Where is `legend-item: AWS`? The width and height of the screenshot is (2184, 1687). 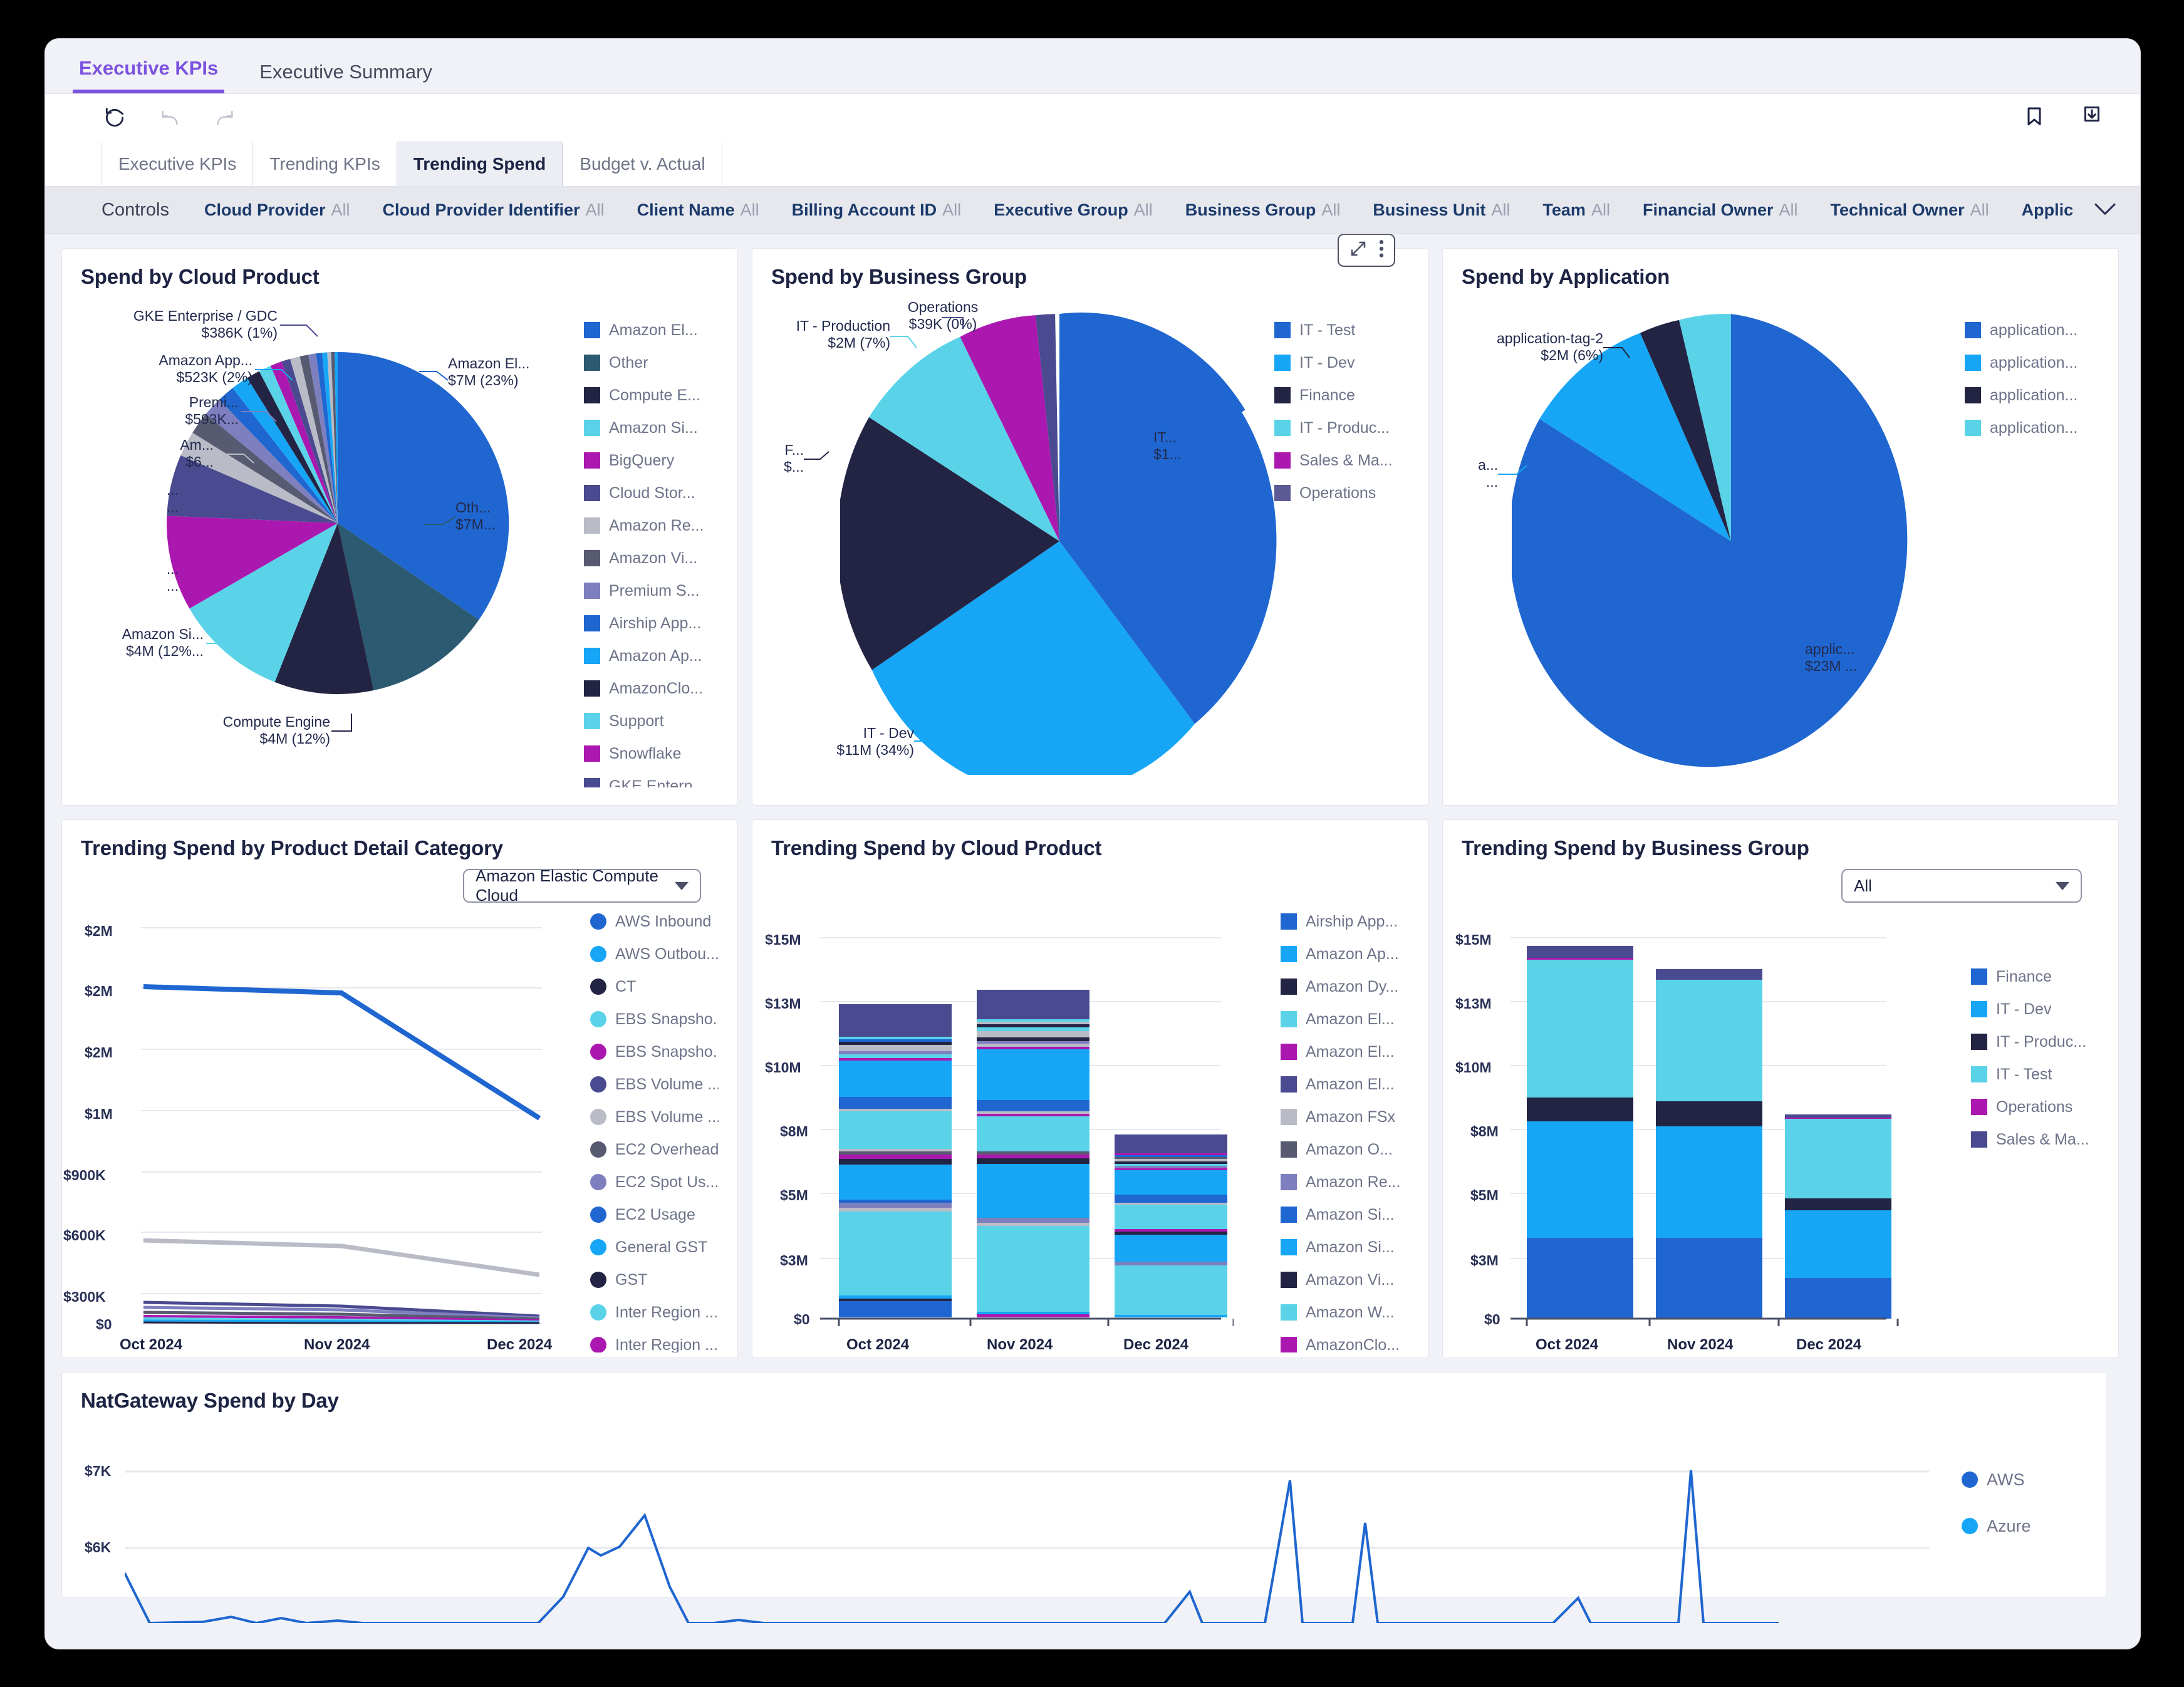
legend-item: AWS is located at coordinates (2025, 1479).